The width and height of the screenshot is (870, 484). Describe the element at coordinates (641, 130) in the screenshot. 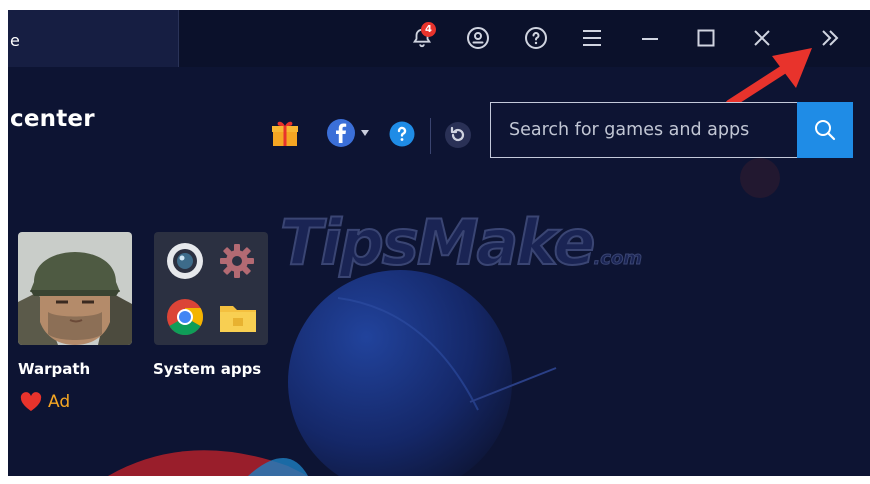

I see `search-input` at that location.